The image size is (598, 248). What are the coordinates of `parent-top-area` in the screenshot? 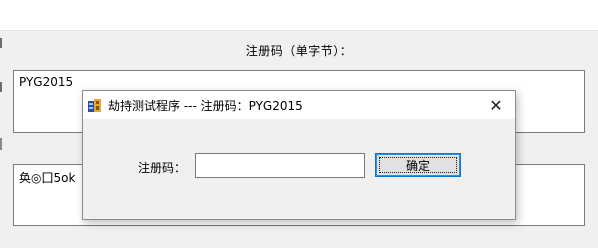 It's located at (299, 15).